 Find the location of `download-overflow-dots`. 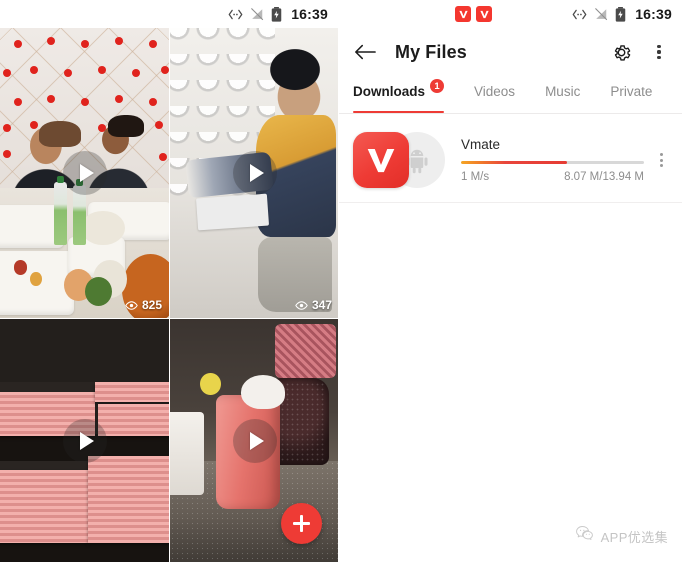

download-overflow-dots is located at coordinates (661, 160).